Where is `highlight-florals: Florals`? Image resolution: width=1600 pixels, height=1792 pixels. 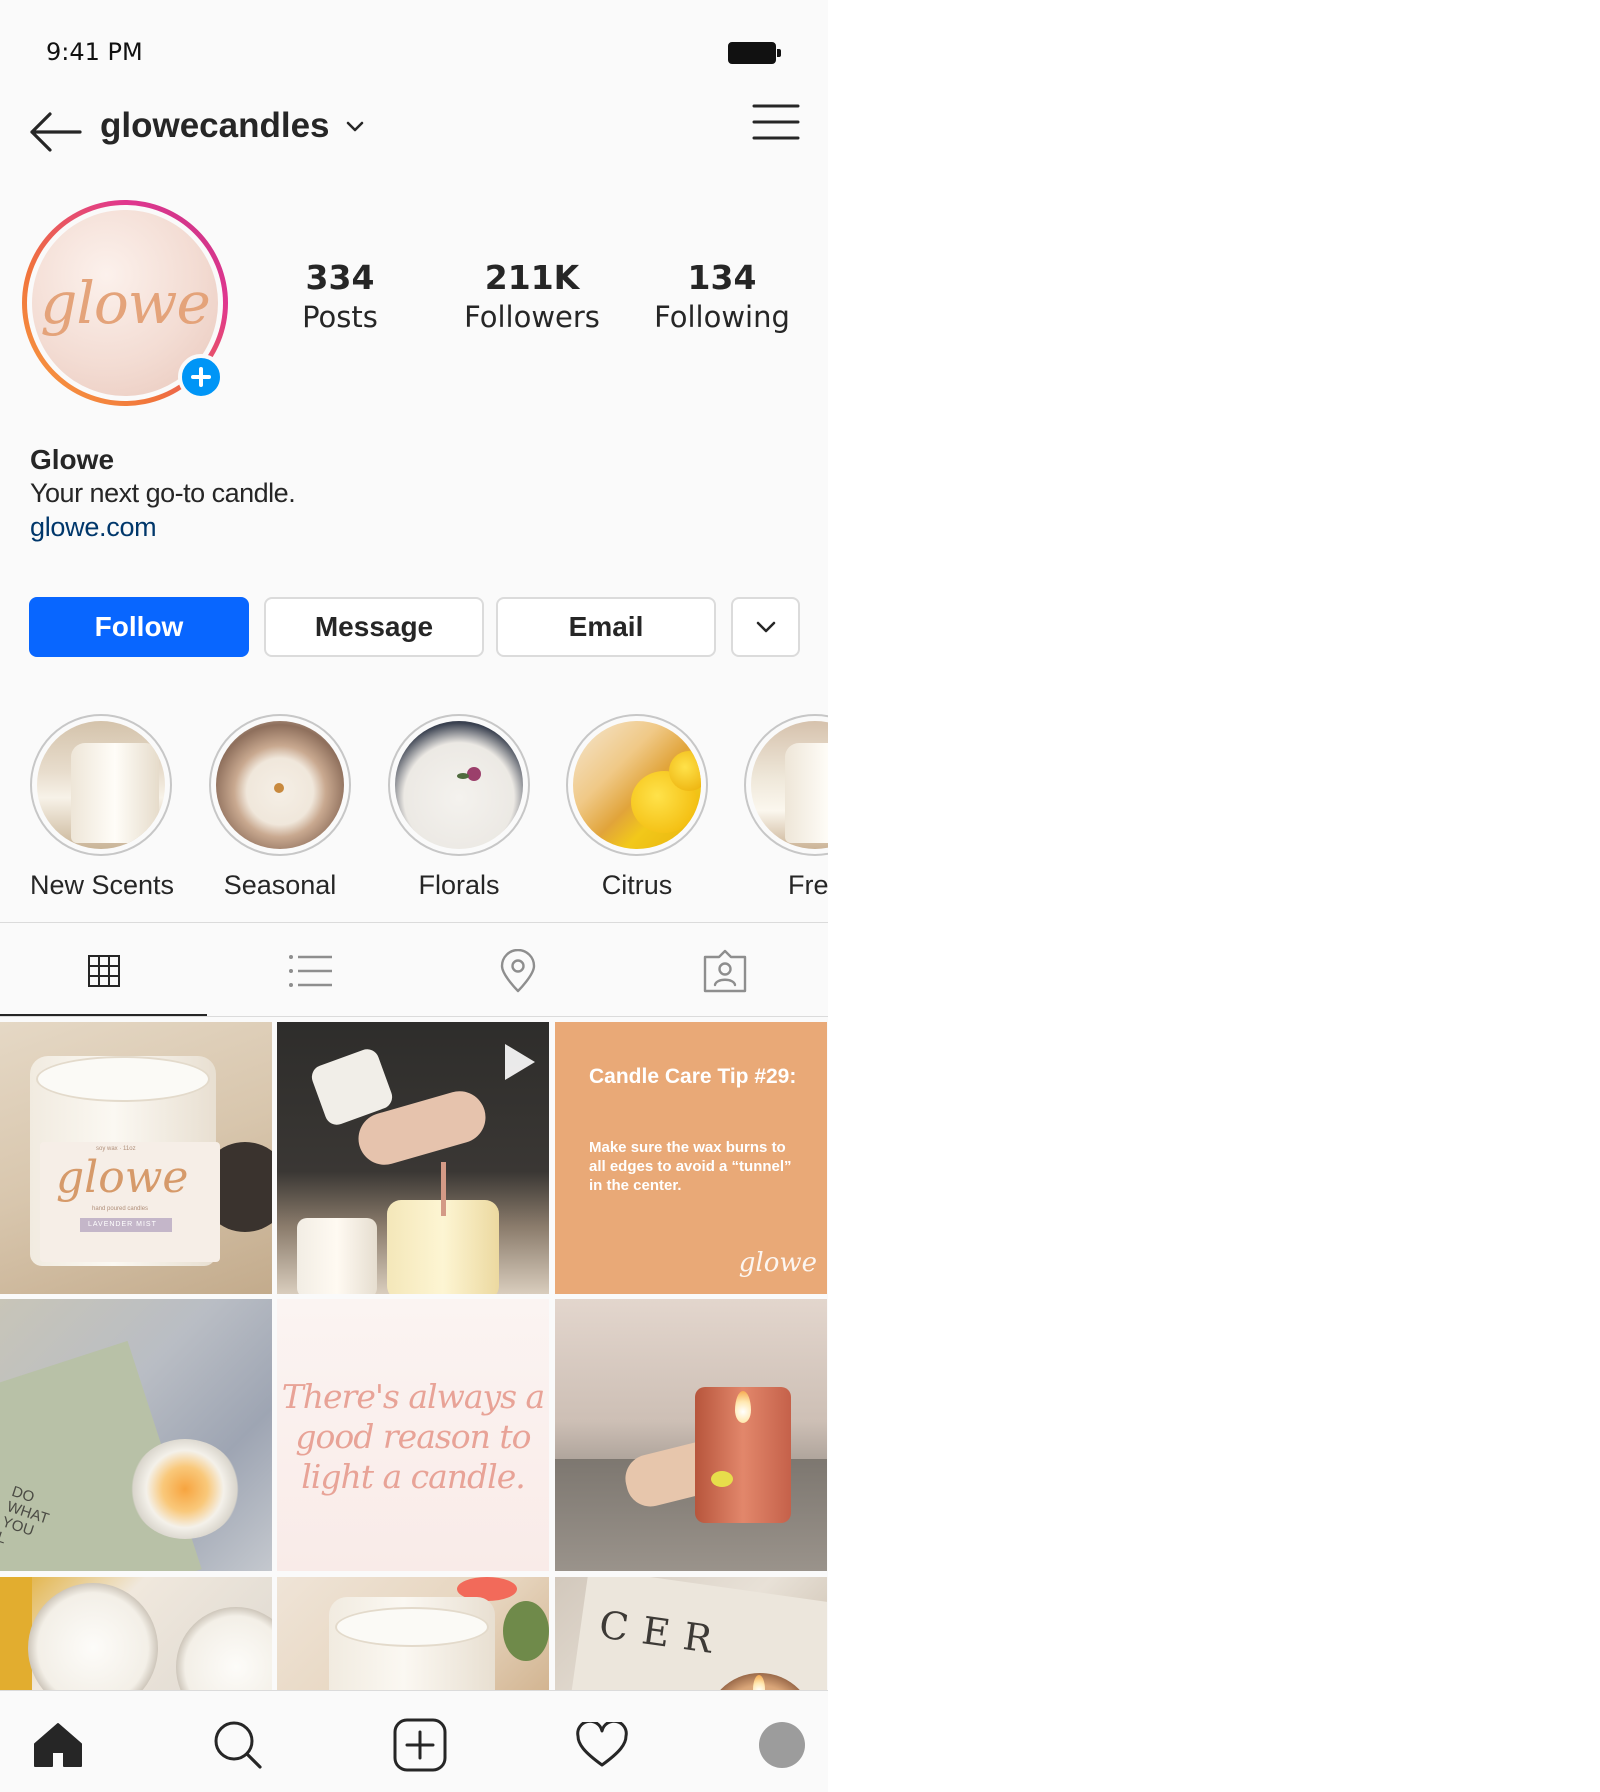
highlight-florals: Florals is located at coordinates (459, 807).